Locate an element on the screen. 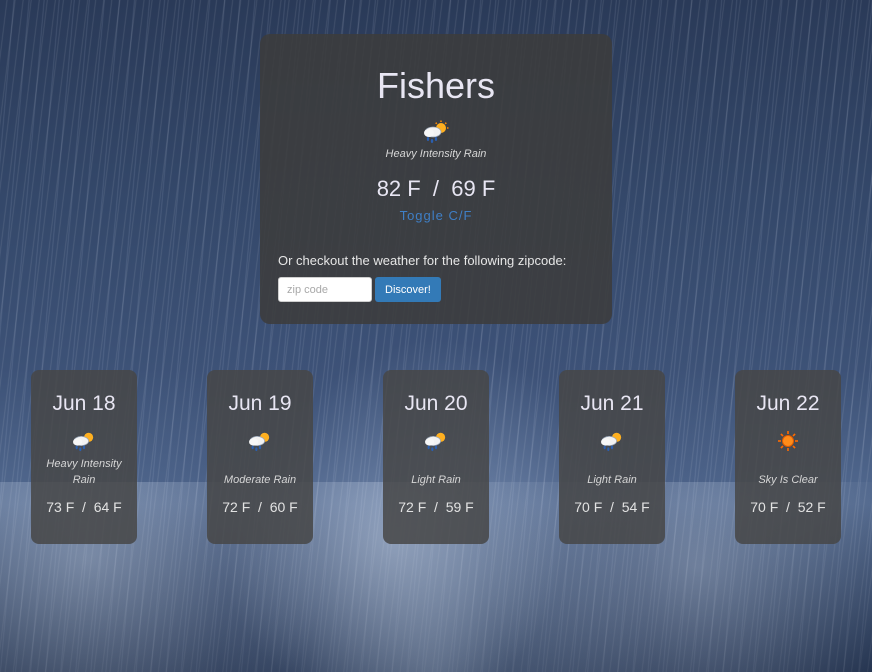  forecast-description: Moderate Rain is located at coordinates (260, 480).